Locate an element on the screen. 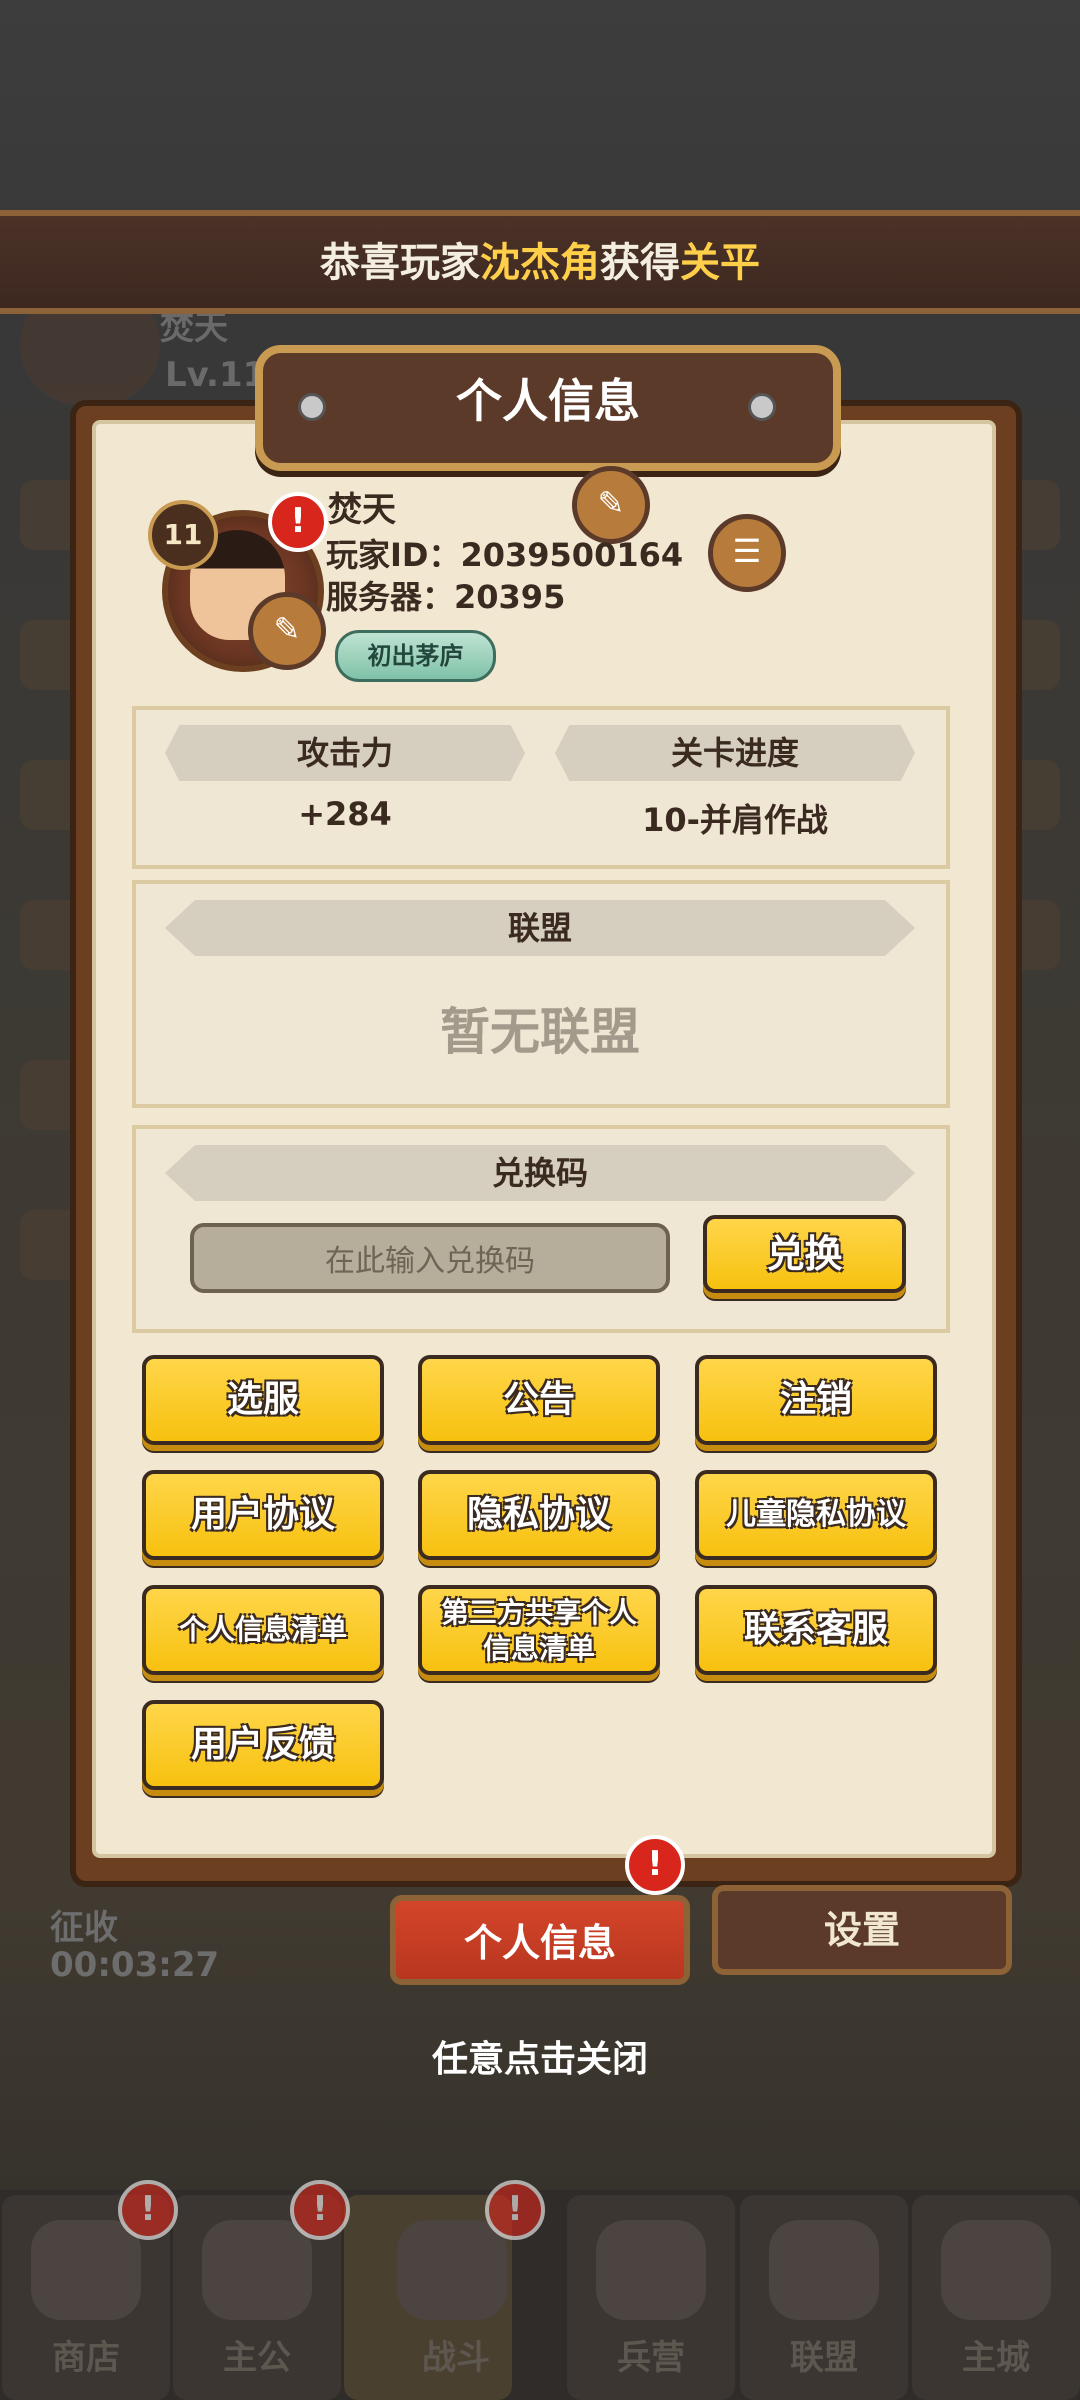 This screenshot has height=2400, width=1080. logout-button: 注销 is located at coordinates (816, 1400).